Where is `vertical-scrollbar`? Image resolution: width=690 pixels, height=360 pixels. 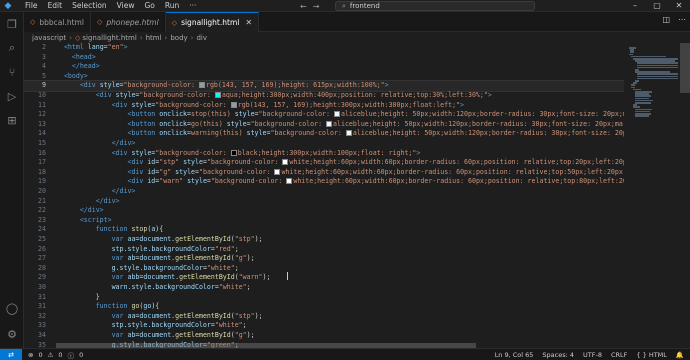 vertical-scrollbar is located at coordinates (685, 68).